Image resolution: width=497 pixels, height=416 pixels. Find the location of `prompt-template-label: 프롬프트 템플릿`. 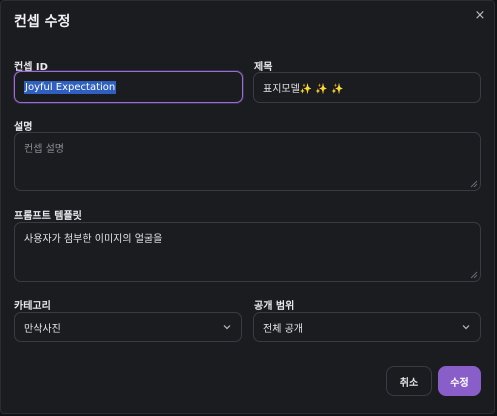

prompt-template-label: 프롬프트 템플릿 is located at coordinates (48, 216).